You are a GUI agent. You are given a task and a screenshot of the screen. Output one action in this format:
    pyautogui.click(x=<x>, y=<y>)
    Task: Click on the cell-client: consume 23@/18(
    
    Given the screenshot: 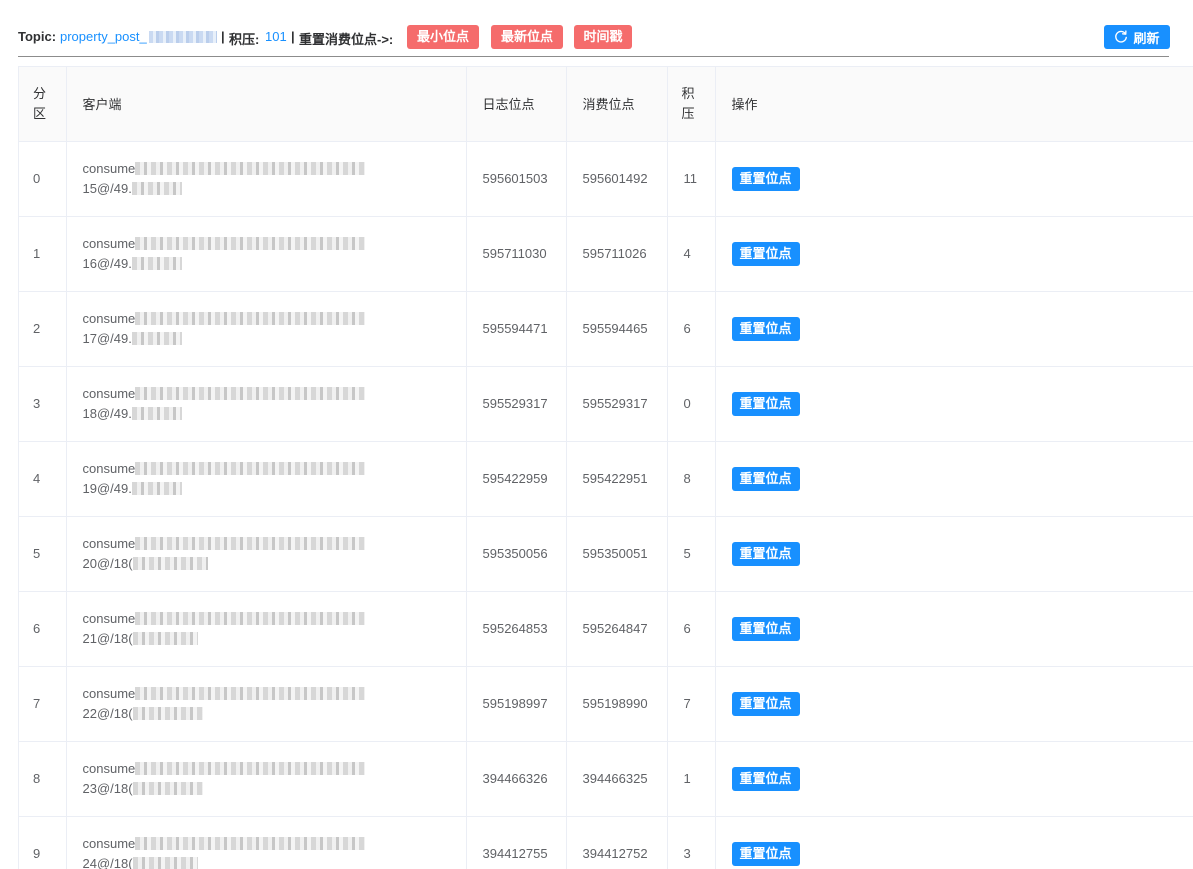 What is the action you would take?
    pyautogui.click(x=266, y=779)
    